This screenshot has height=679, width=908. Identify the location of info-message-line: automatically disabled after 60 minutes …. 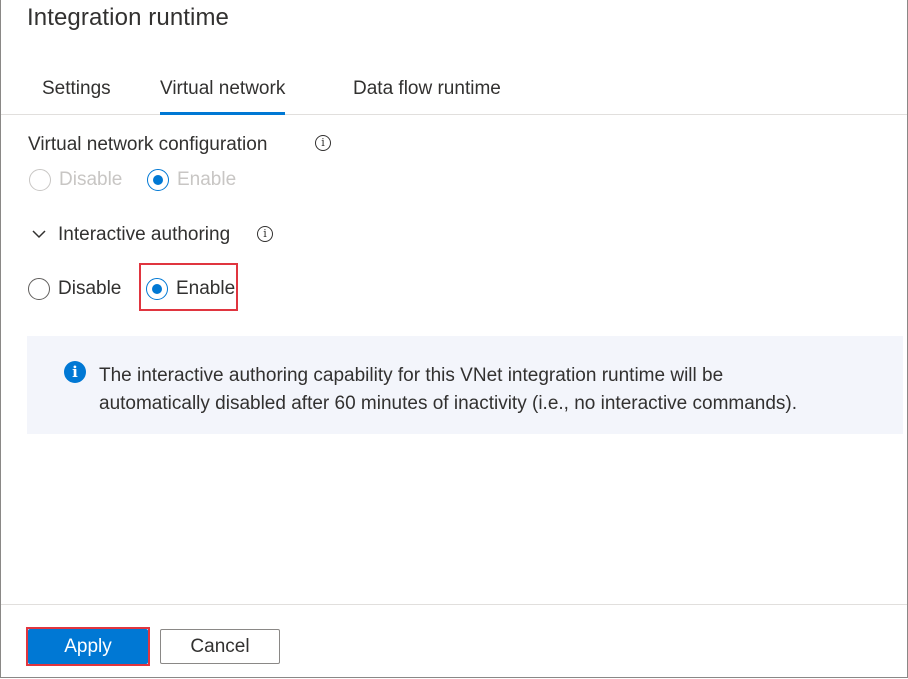
(448, 403).